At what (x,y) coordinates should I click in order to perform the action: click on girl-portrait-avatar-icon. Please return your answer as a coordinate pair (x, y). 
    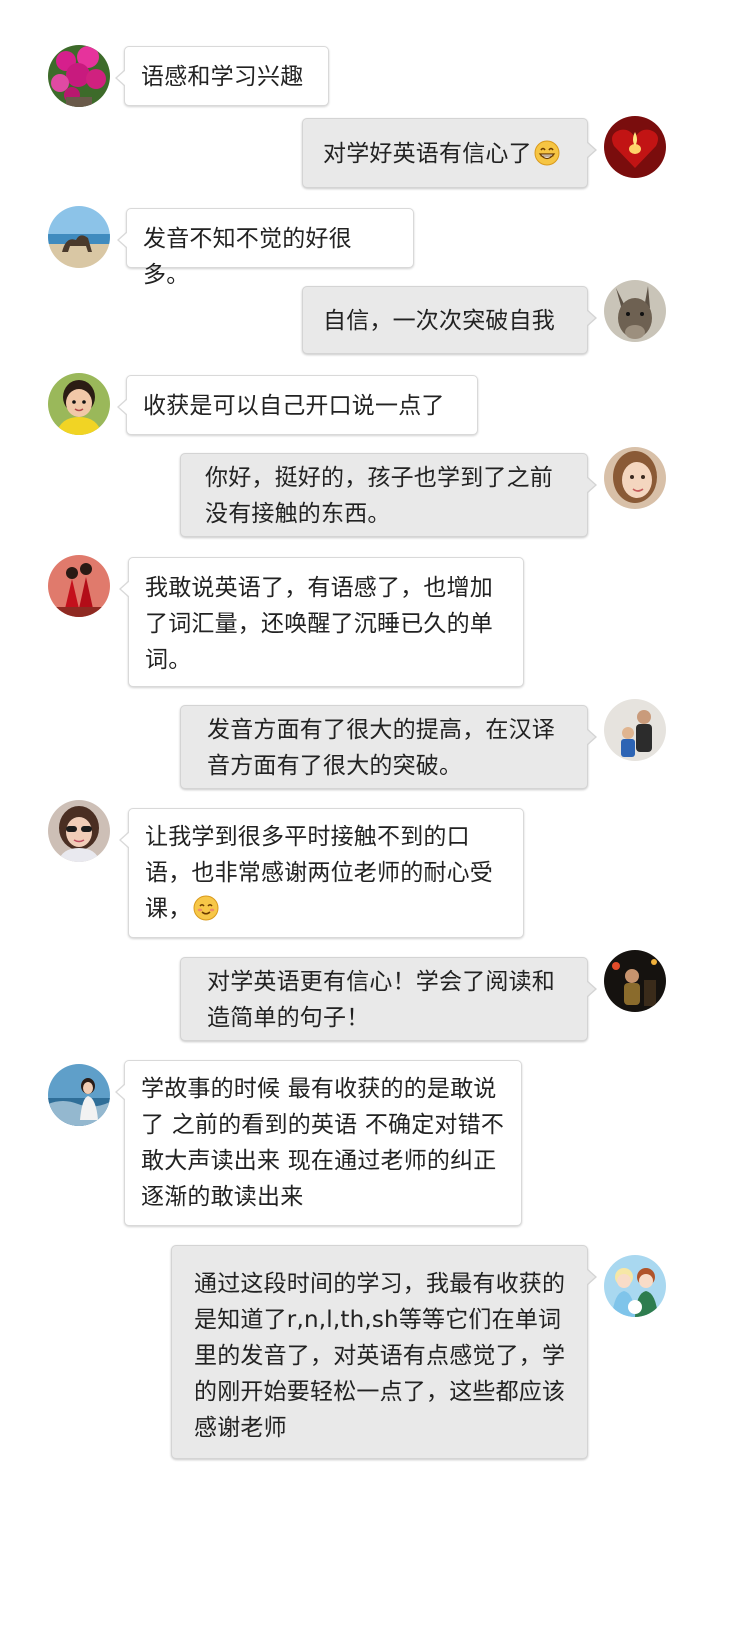
    Looking at the image, I should click on (635, 478).